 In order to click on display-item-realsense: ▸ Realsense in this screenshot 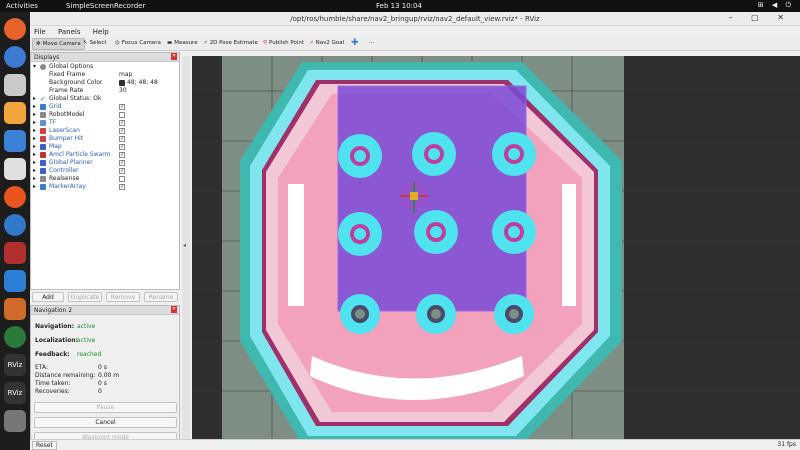, I will do `click(105, 179)`.